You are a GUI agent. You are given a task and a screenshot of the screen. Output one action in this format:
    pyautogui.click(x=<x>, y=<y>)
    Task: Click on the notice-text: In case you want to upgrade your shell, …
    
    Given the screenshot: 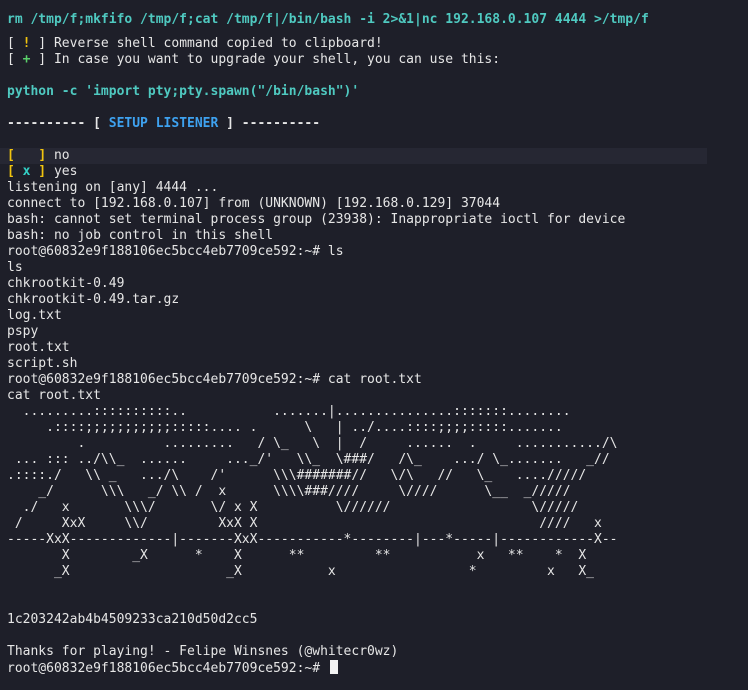 What is the action you would take?
    pyautogui.click(x=277, y=59)
    